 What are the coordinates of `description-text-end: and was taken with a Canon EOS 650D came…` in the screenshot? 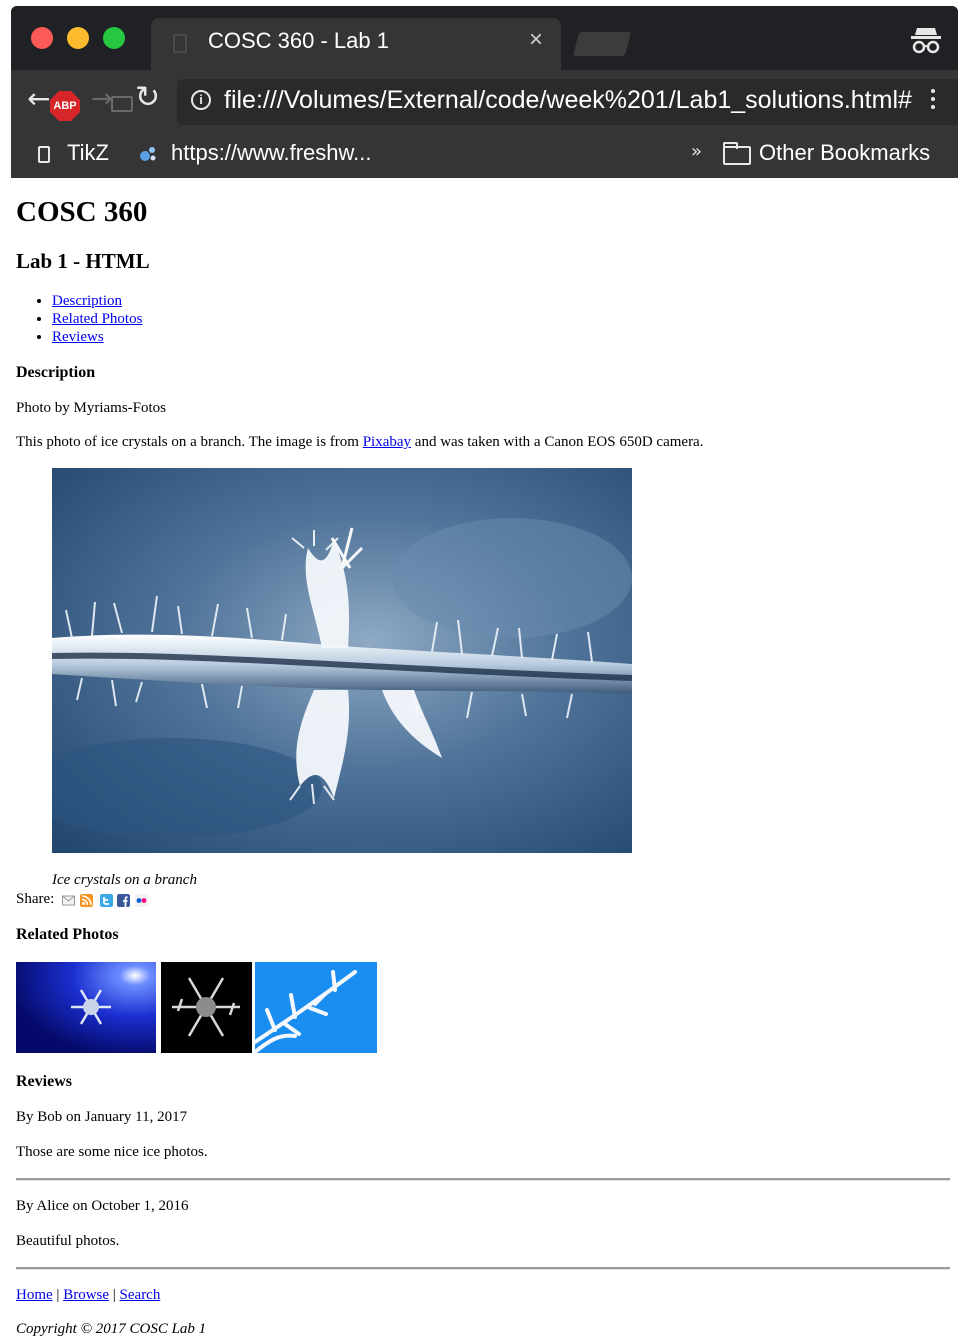 It's located at (557, 442).